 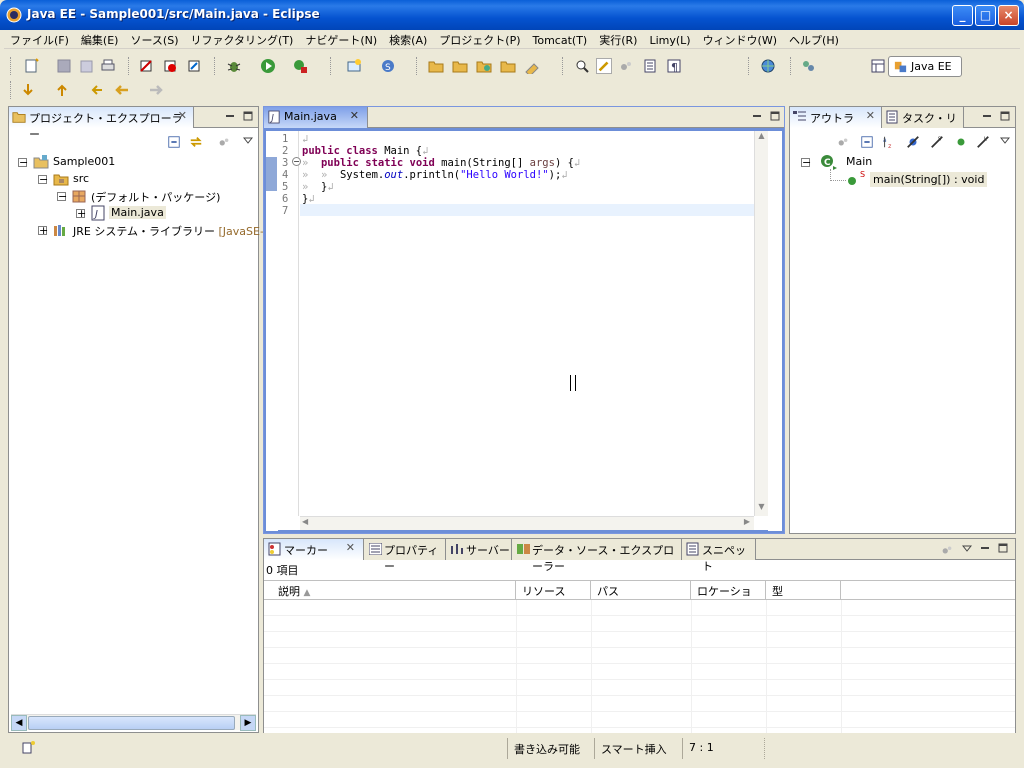 I want to click on scroll-up-icon: ▲, so click(x=761, y=138).